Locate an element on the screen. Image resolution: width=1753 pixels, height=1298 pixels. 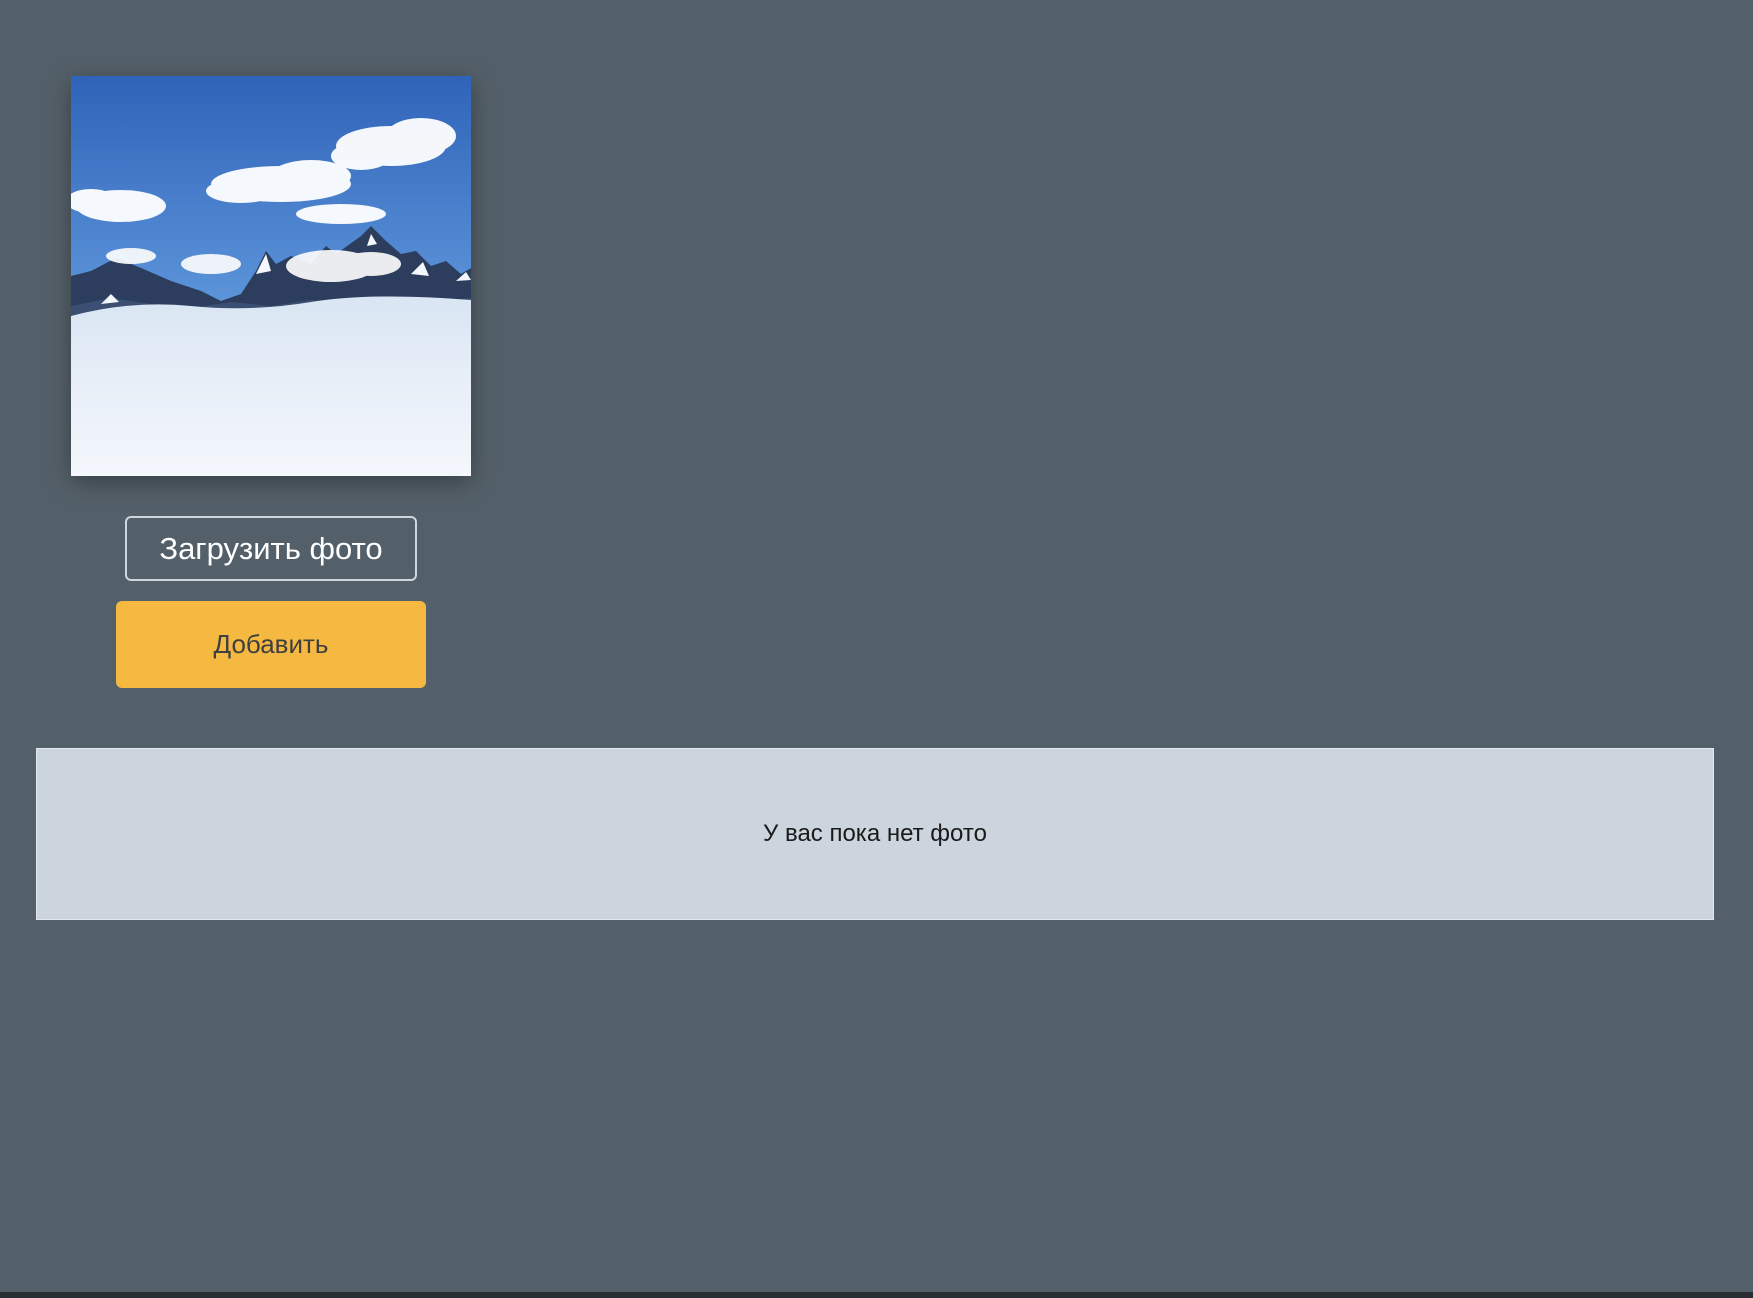
upload-photo-label: Загрузить фото is located at coordinates (271, 548).